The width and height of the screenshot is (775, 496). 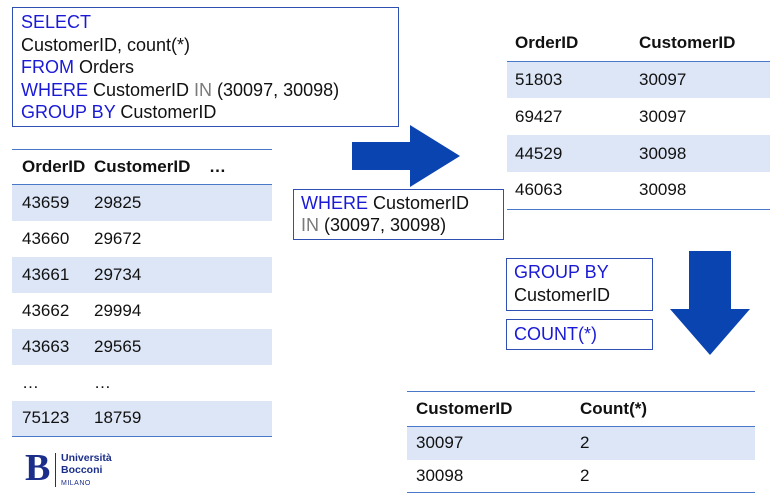 I want to click on orders-cell: 43662, so click(x=46, y=310).